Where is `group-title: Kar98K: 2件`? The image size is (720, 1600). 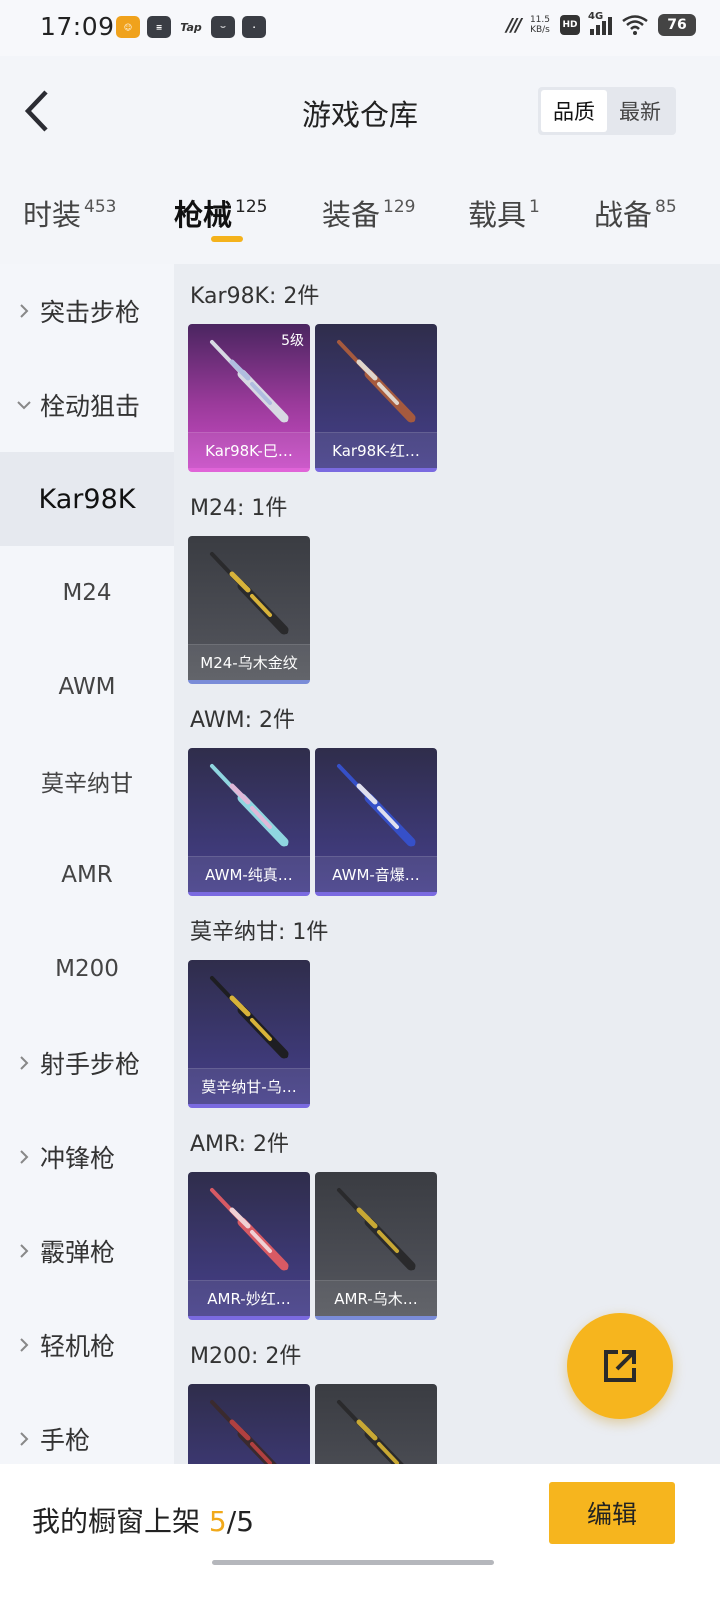
group-title: Kar98K: 2件 is located at coordinates (255, 296).